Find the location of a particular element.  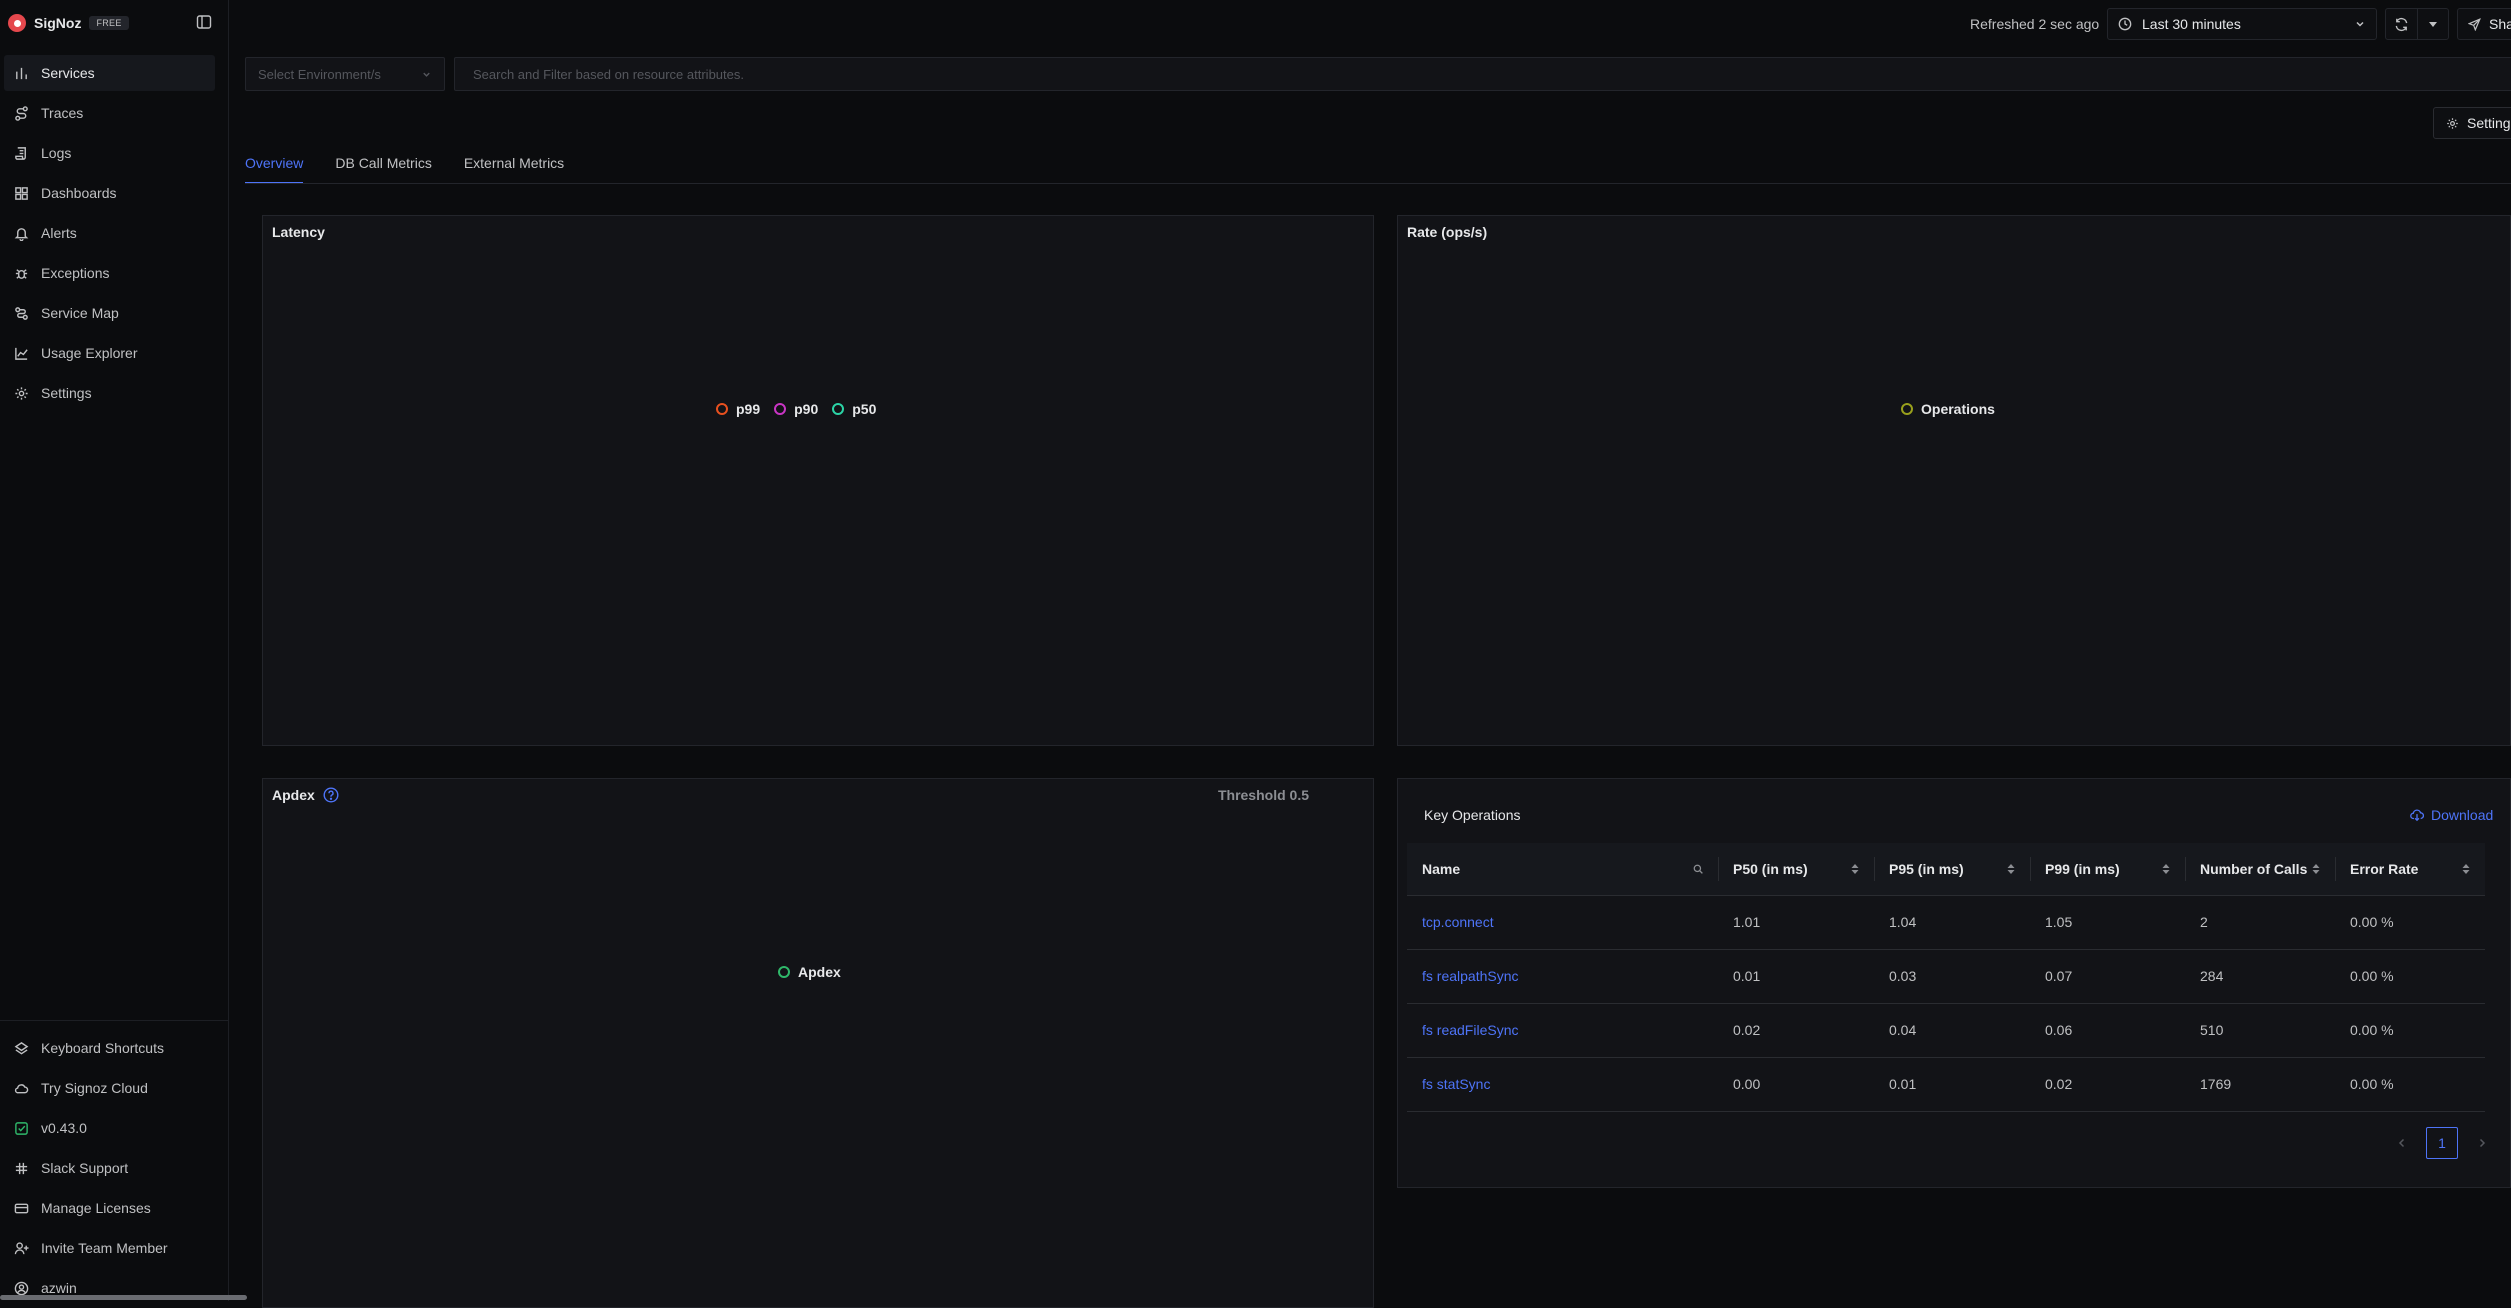

refresh-button is located at coordinates (2401, 24).